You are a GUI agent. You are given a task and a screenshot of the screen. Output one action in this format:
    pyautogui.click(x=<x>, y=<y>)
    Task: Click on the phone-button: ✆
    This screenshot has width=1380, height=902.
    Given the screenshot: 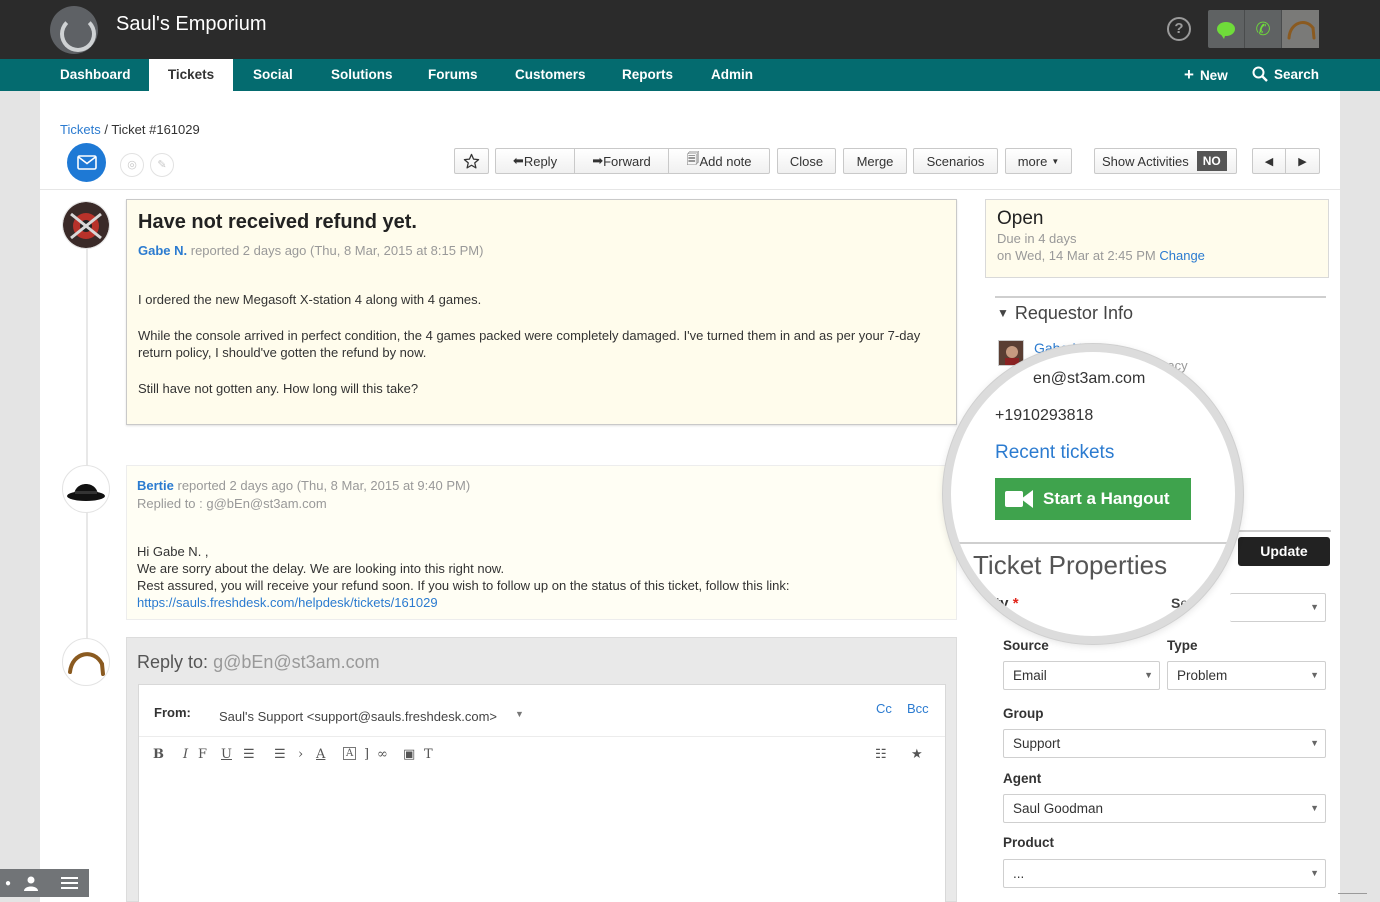 What is the action you would take?
    pyautogui.click(x=1263, y=29)
    